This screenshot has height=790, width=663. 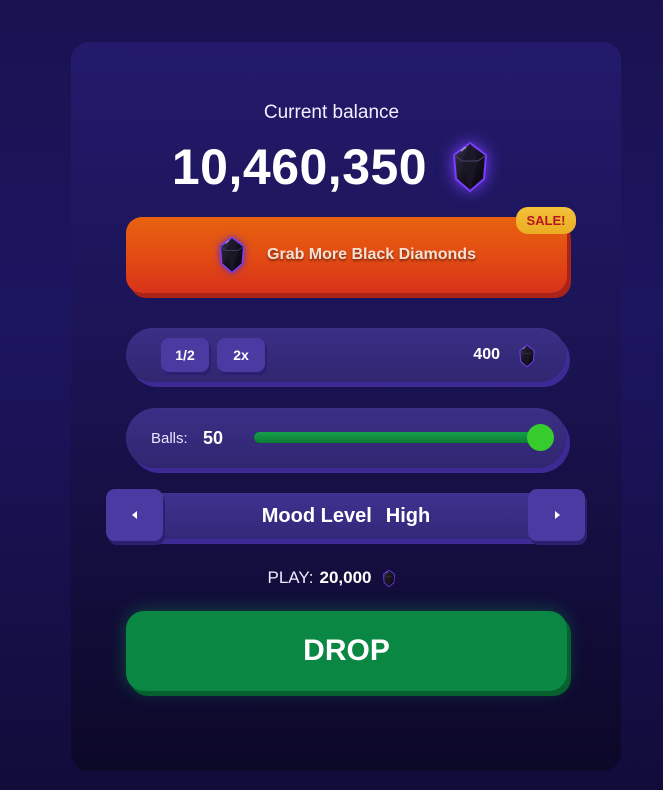 I want to click on play-cost-label: PLAY:, so click(x=290, y=577).